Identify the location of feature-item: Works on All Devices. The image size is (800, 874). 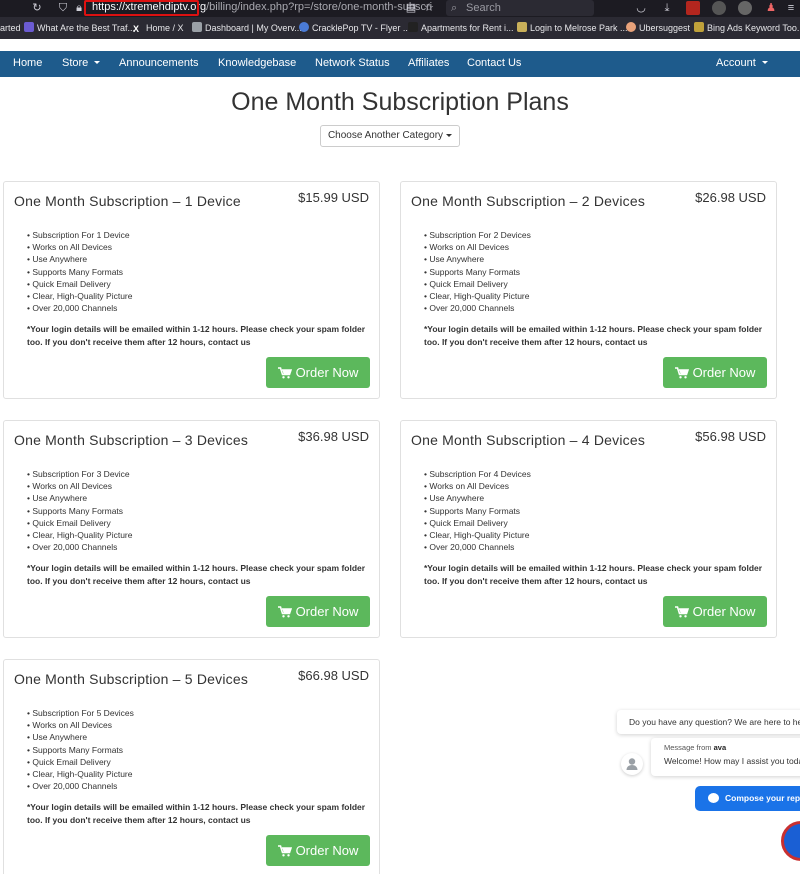
(477, 486).